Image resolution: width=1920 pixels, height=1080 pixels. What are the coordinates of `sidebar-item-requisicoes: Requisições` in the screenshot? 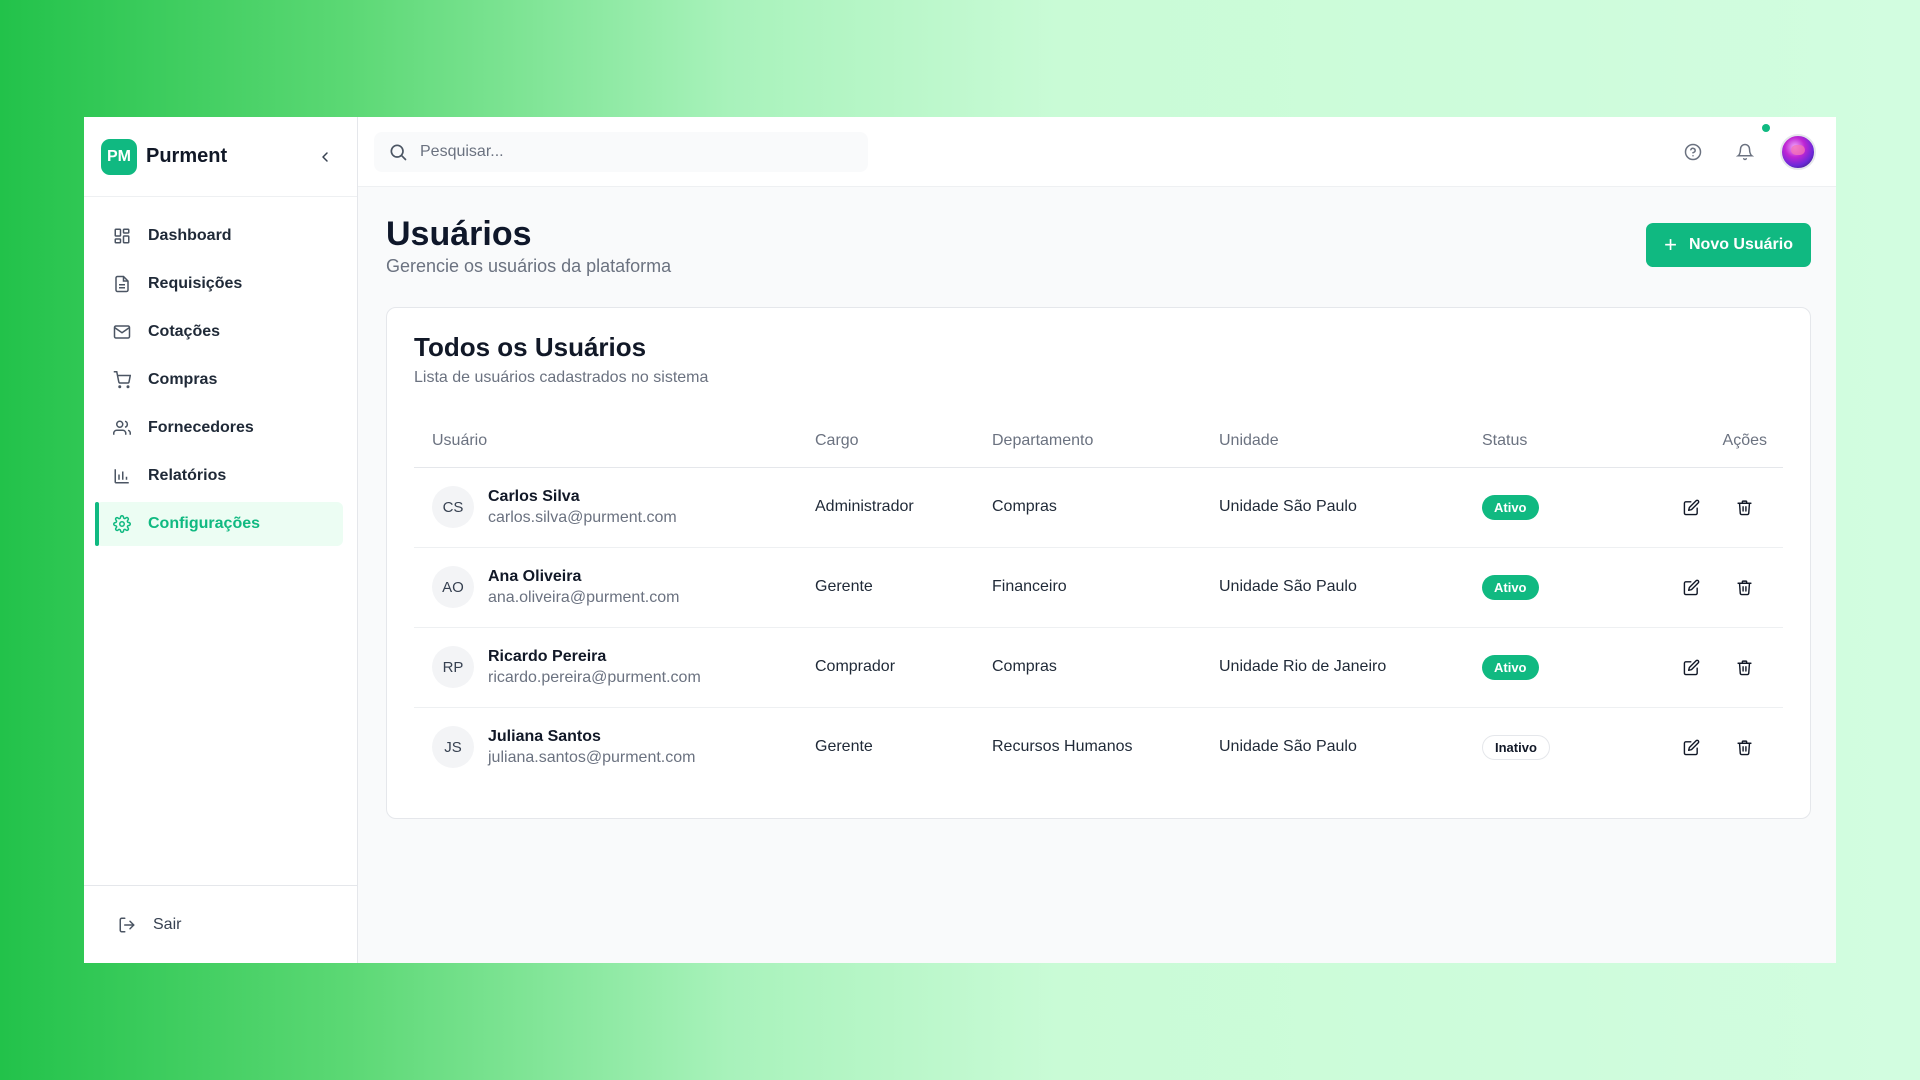 It's located at (219, 284).